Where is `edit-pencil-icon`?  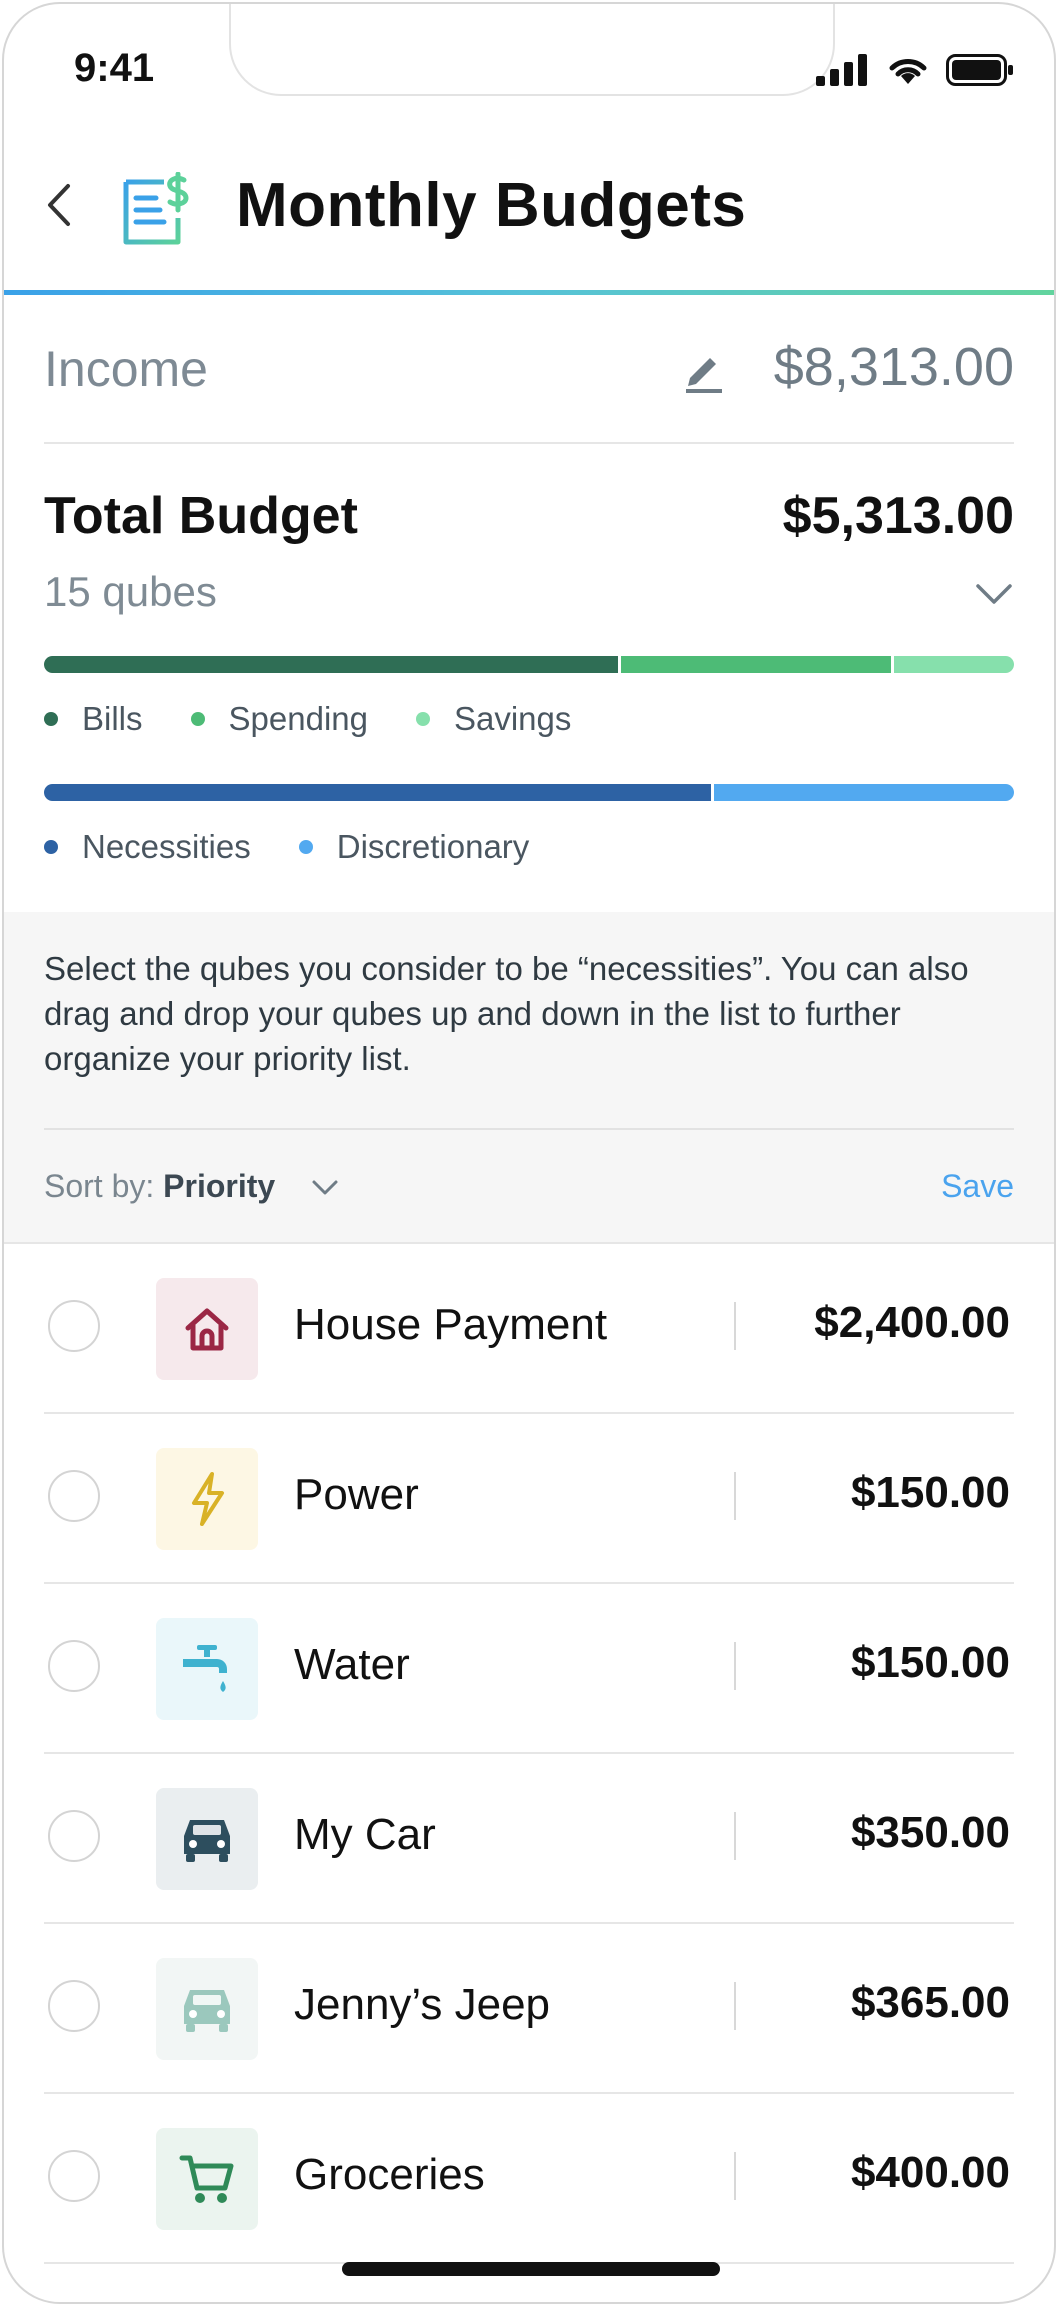
edit-pencil-icon is located at coordinates (704, 371).